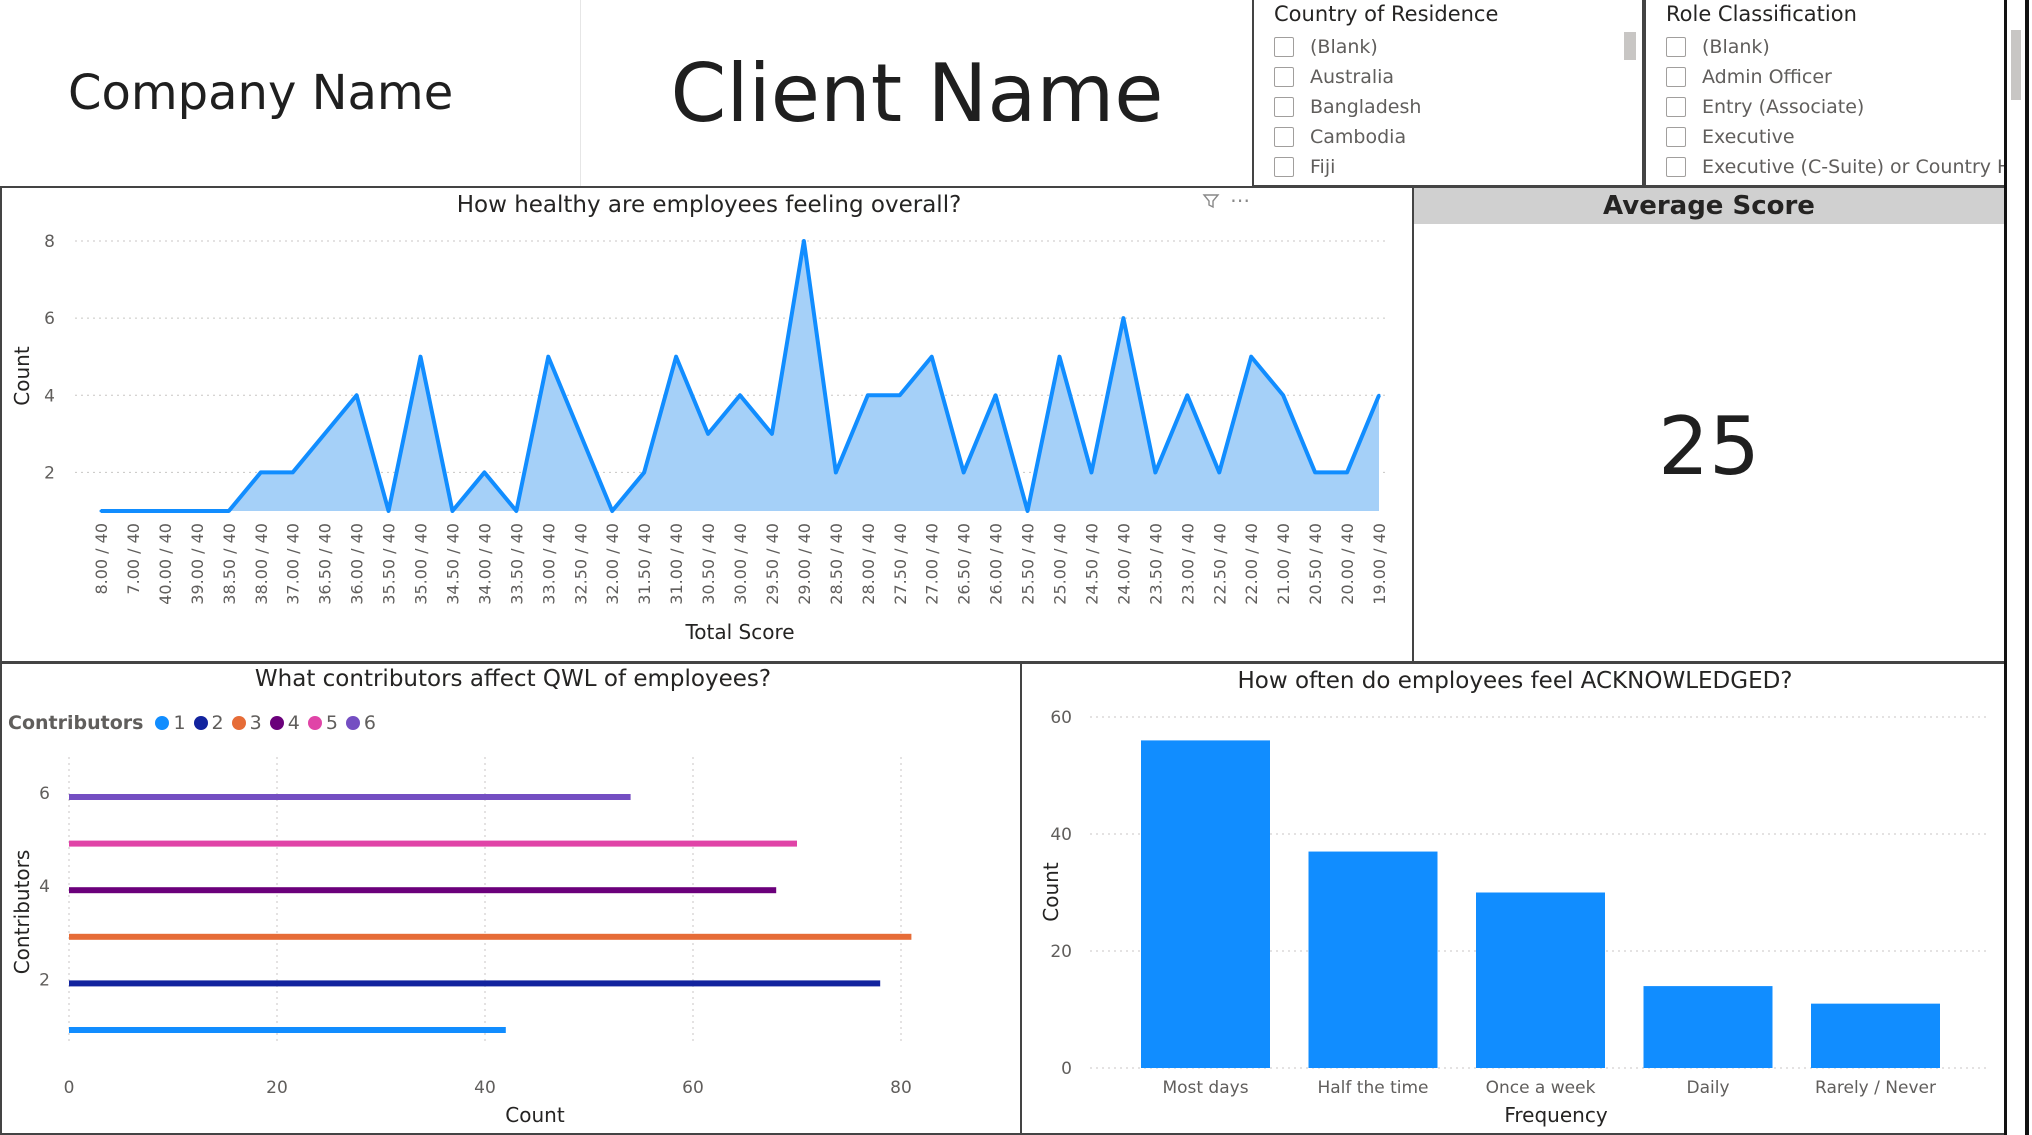  I want to click on x-tick-label: 80, so click(901, 1088).